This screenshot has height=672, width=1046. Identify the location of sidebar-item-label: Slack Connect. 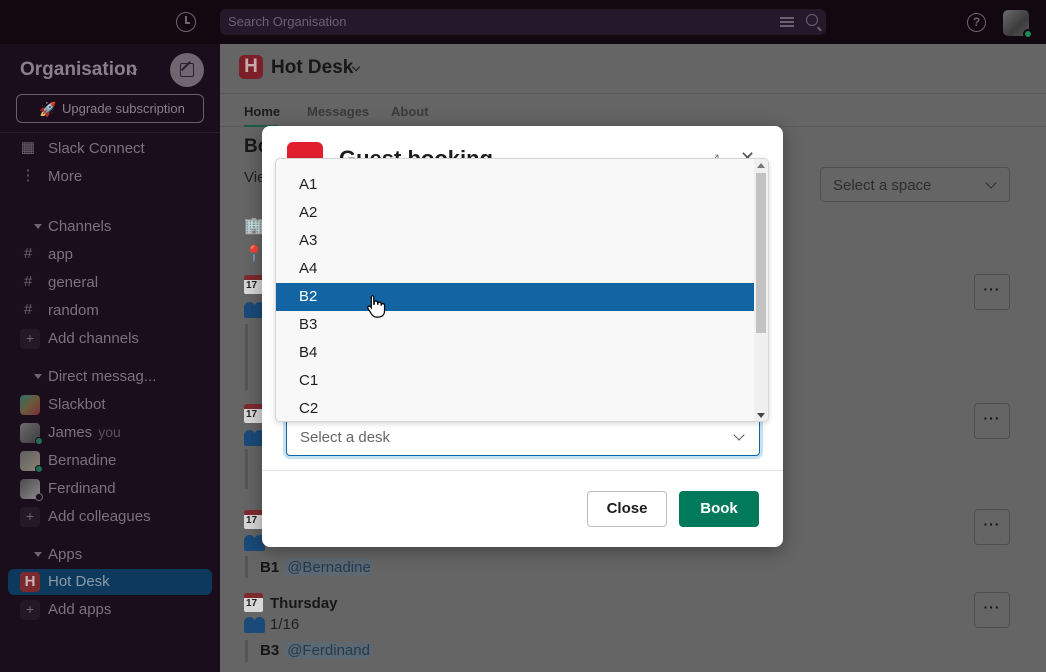
(96, 148).